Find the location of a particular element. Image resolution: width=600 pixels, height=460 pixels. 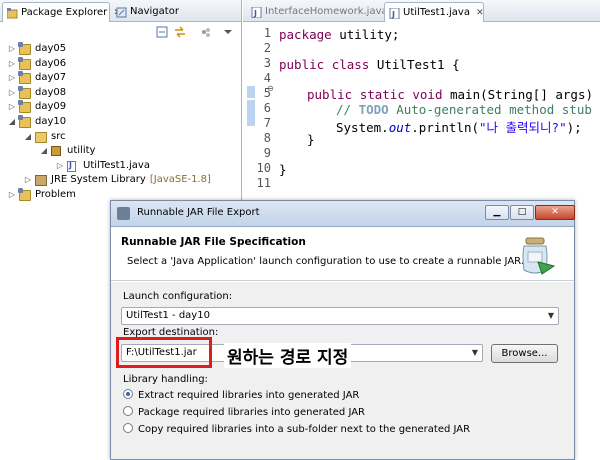

minimize-button: ▁ is located at coordinates (497, 212).